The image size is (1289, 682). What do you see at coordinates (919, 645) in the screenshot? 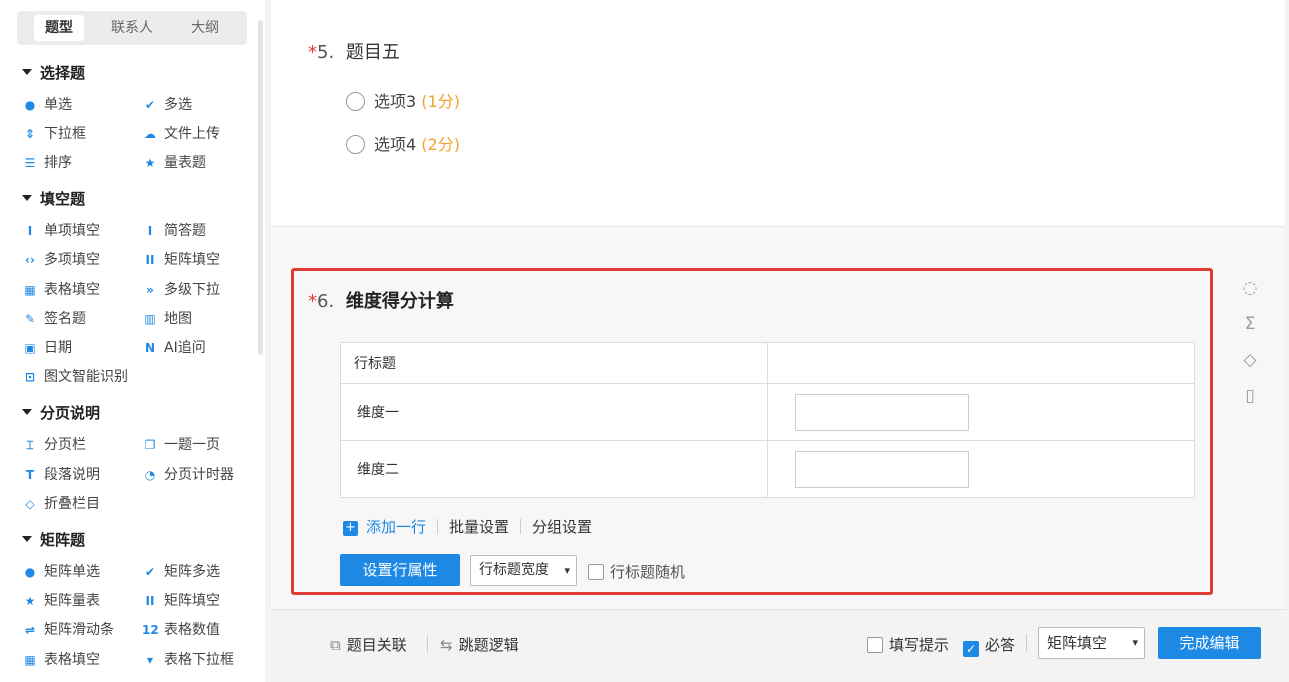
I see `checkbox-label: 填写提示` at bounding box center [919, 645].